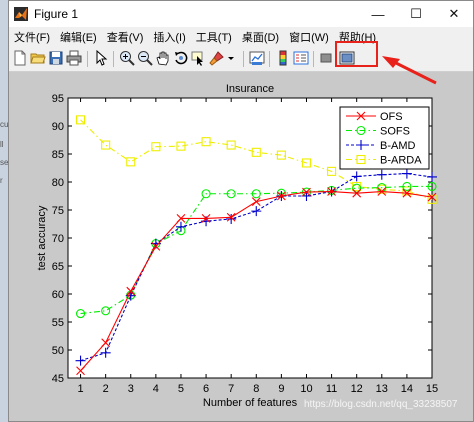 Image resolution: width=474 pixels, height=422 pixels. What do you see at coordinates (381, 404) in the screenshot?
I see `watermark-text: https://blog.csdn.net/qq_33238507` at bounding box center [381, 404].